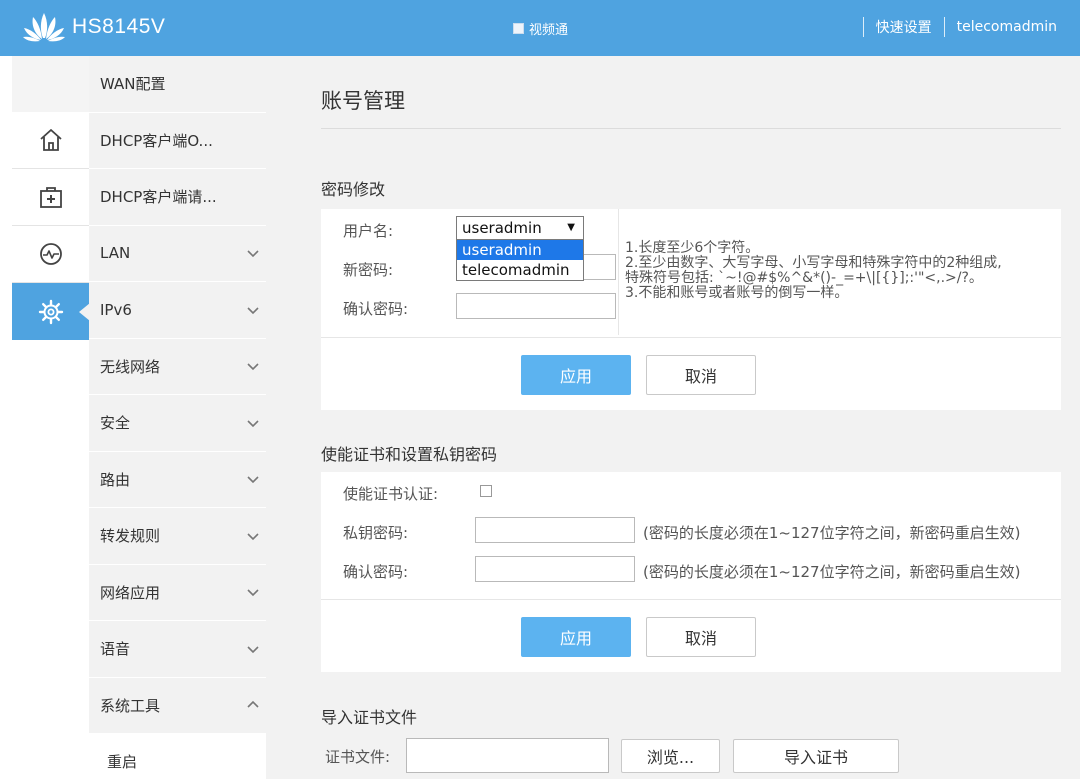 This screenshot has height=779, width=1080. I want to click on cert-confirm-hint: (密码的长度必须在1~127位字符之间，新密码重启生效), so click(832, 572).